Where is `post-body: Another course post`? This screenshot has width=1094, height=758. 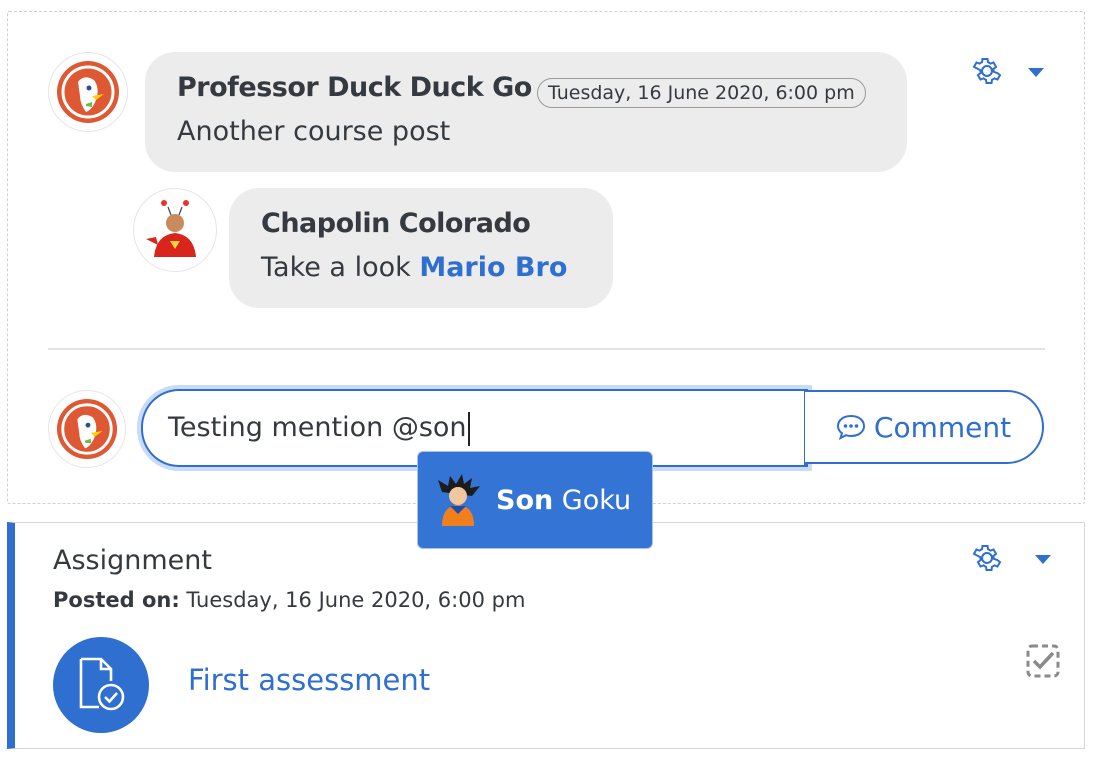
post-body: Another course post is located at coordinates (314, 131).